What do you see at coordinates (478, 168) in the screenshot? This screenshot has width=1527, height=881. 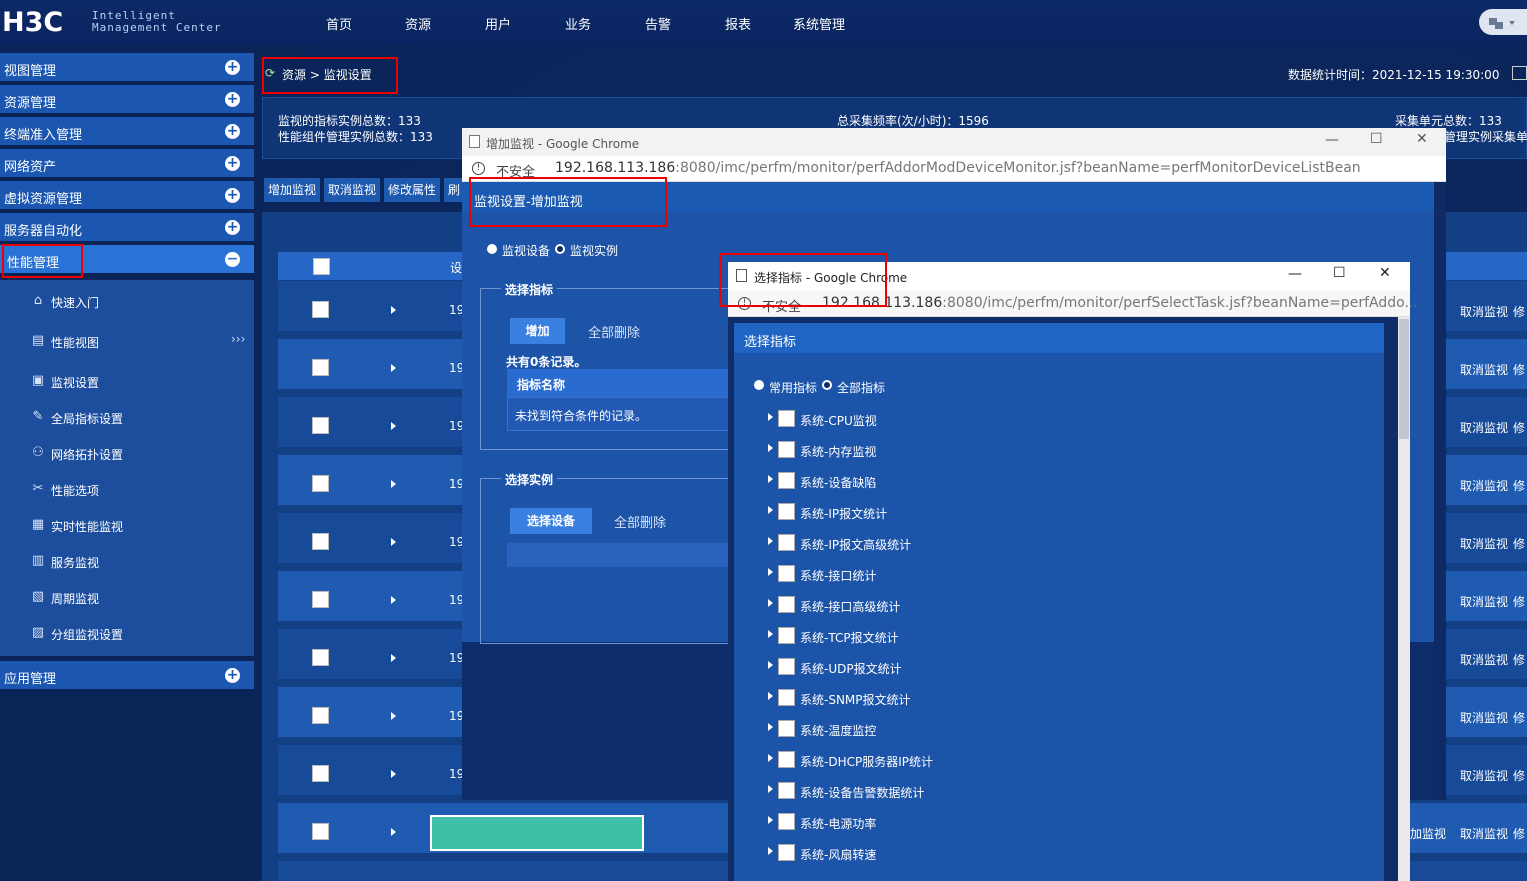 I see `info-icon: !` at bounding box center [478, 168].